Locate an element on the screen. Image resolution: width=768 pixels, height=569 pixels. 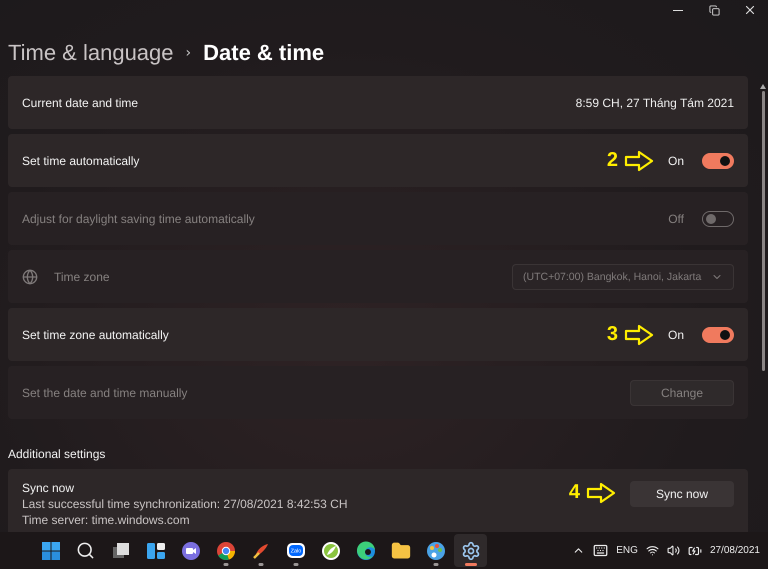
keyboard-icon is located at coordinates (600, 550).